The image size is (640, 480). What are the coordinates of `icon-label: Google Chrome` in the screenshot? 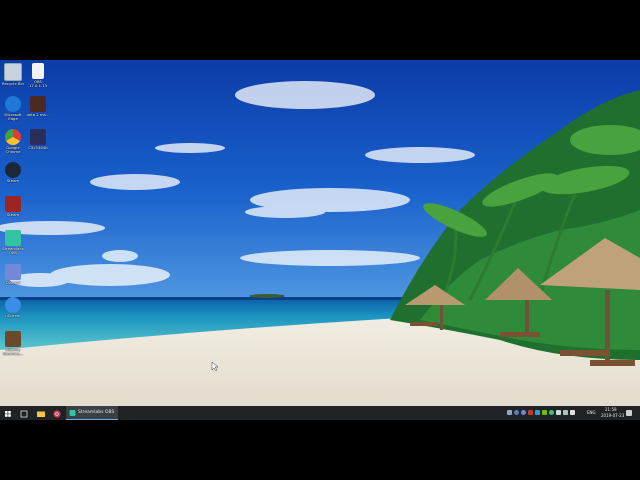 It's located at (13, 150).